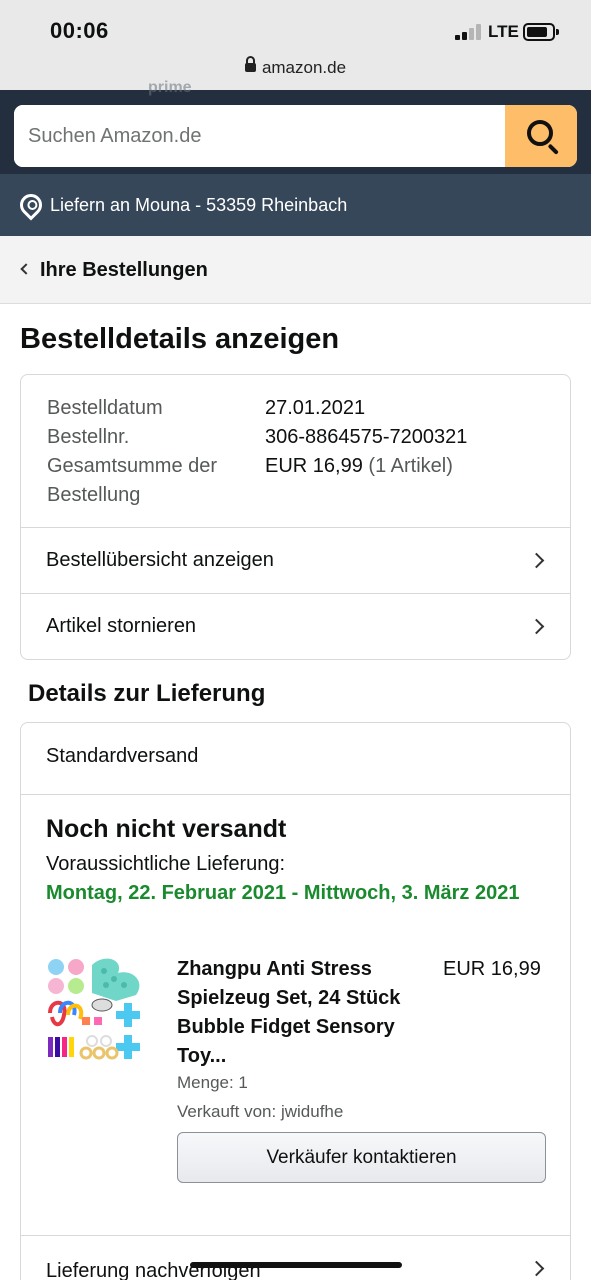  I want to click on prime-logo-ghost: prime, so click(170, 87).